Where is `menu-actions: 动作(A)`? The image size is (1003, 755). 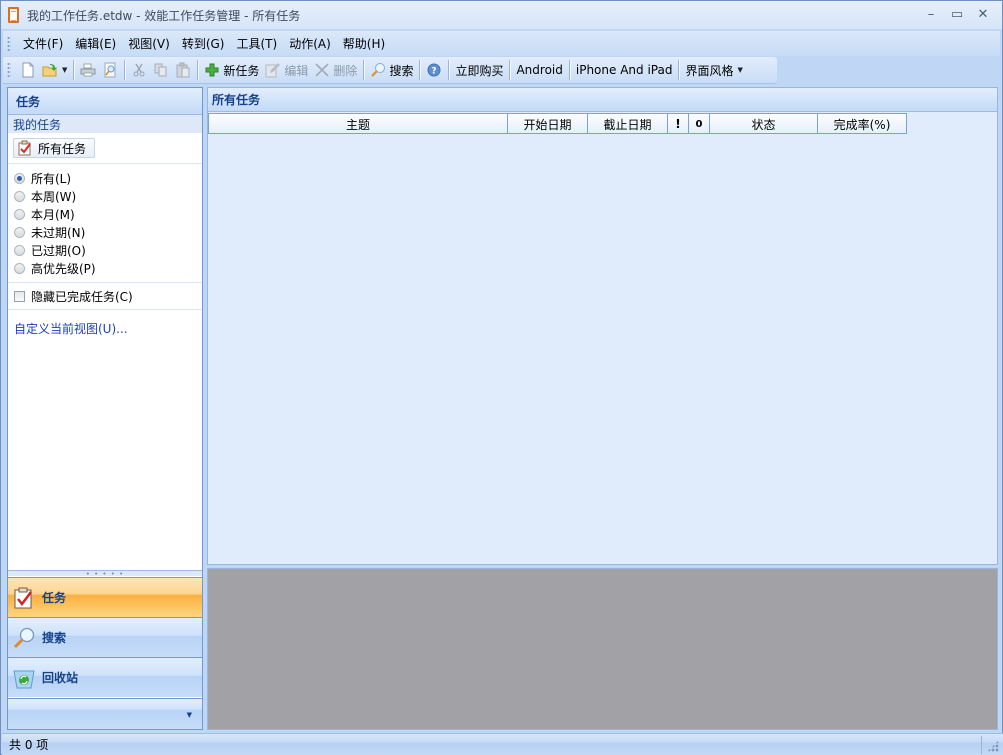
menu-actions: 动作(A) is located at coordinates (310, 43).